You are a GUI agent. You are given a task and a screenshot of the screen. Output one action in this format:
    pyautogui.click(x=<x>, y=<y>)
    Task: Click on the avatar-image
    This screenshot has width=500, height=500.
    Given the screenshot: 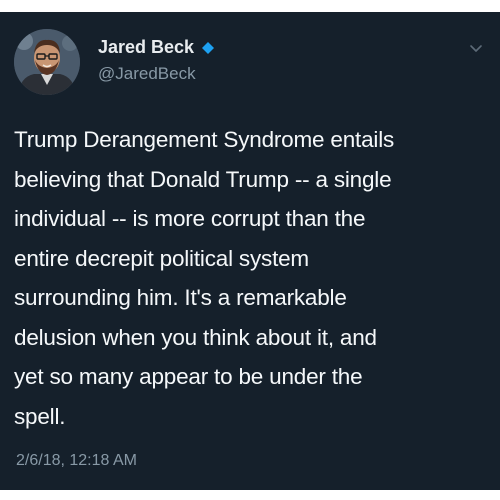 What is the action you would take?
    pyautogui.click(x=47, y=62)
    